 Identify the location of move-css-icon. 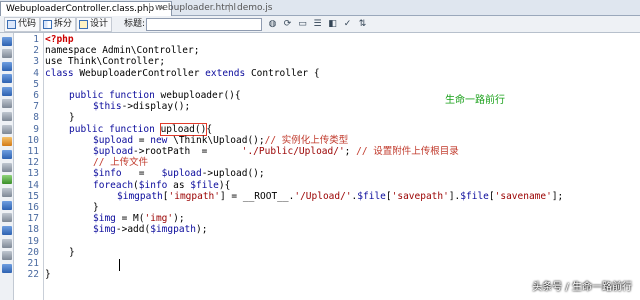
(7, 230).